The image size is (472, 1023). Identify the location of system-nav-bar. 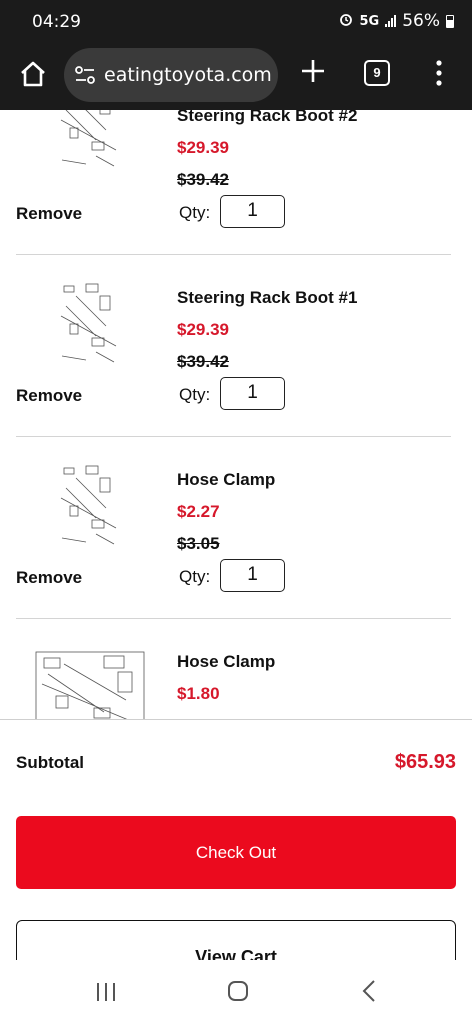
(236, 991).